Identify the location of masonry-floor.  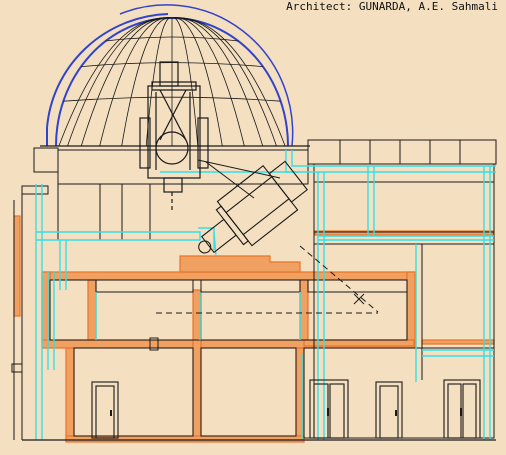
(185, 439).